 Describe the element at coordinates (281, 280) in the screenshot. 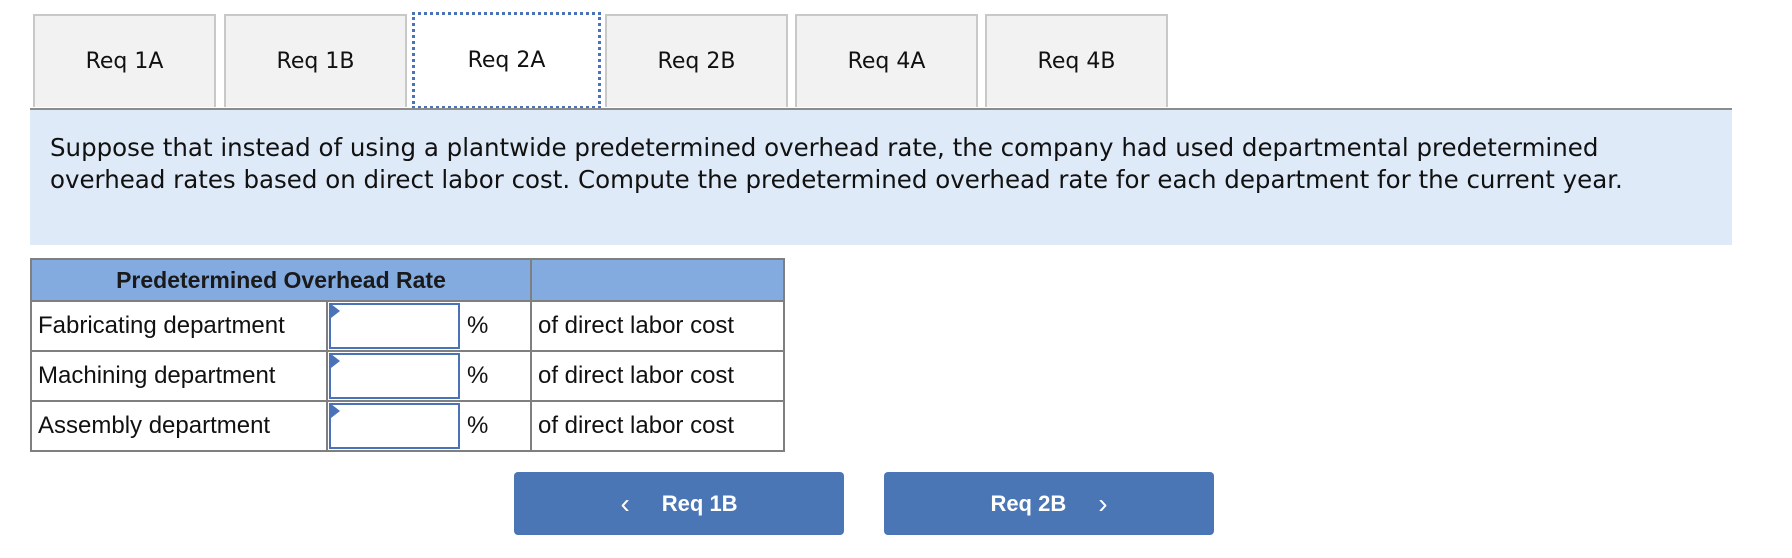

I see `table-header: Predetermined Overhead Rate` at that location.